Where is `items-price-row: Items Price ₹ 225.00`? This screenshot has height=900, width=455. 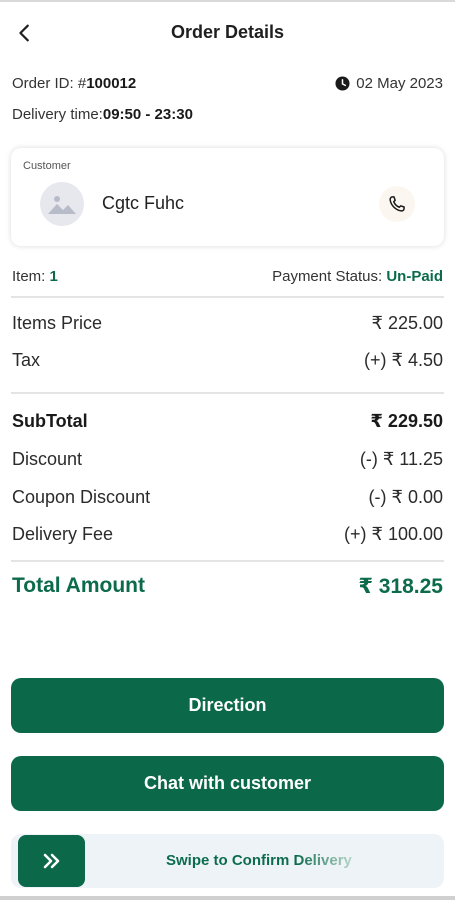 items-price-row: Items Price ₹ 225.00 is located at coordinates (227, 323).